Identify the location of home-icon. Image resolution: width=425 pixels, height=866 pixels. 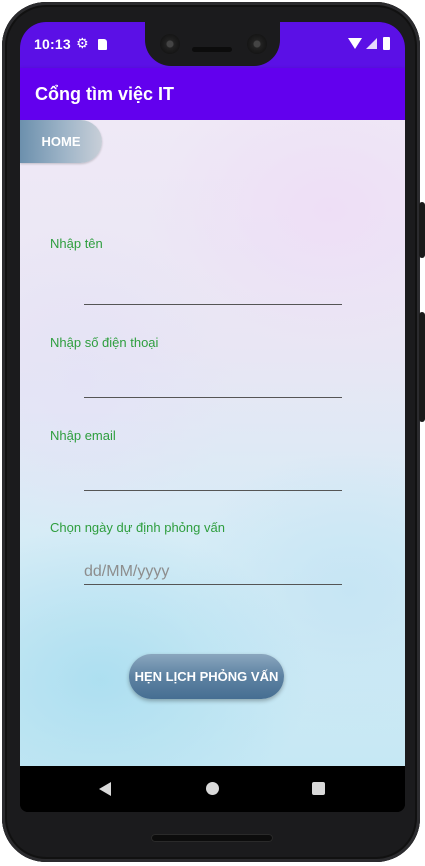
(212, 788).